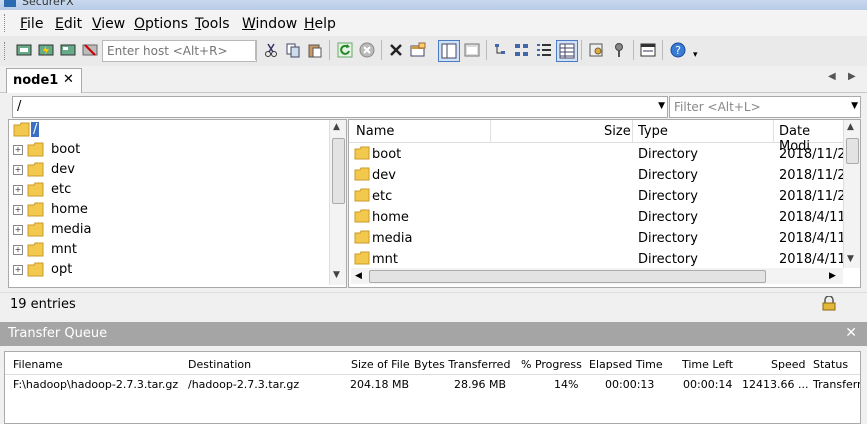  Describe the element at coordinates (601, 196) in the screenshot. I see `file-row: etc Directory 2018/11/22` at that location.